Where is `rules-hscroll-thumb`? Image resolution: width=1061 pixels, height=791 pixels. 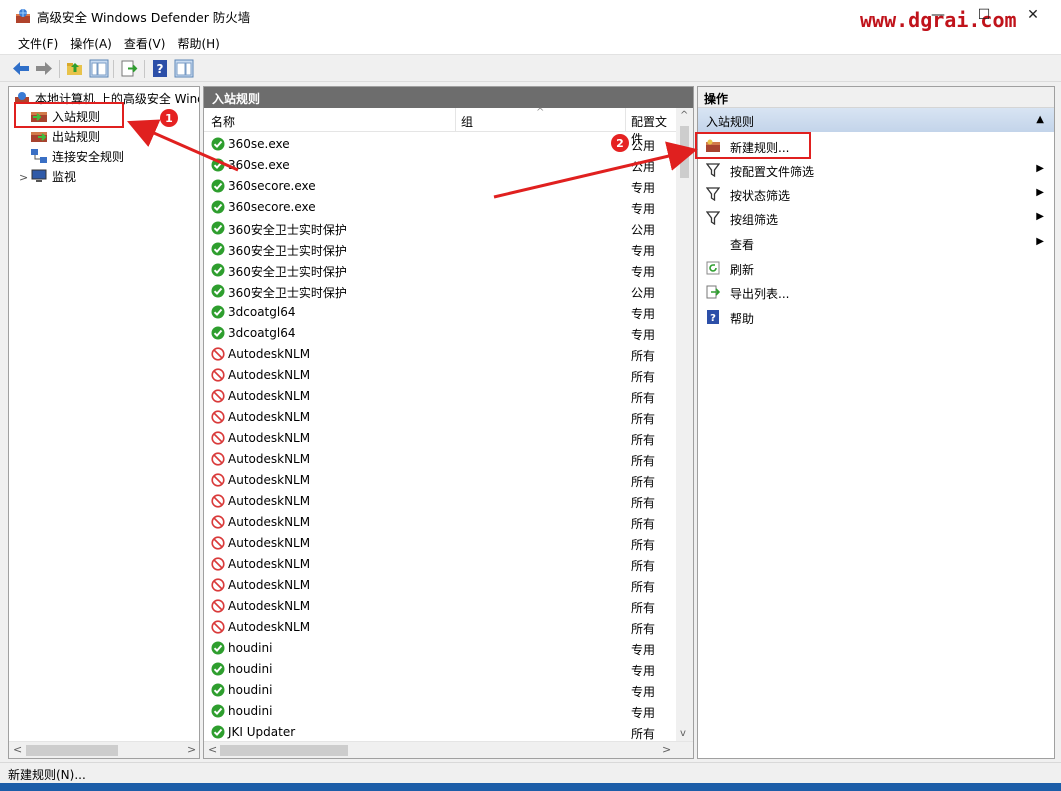 rules-hscroll-thumb is located at coordinates (284, 750).